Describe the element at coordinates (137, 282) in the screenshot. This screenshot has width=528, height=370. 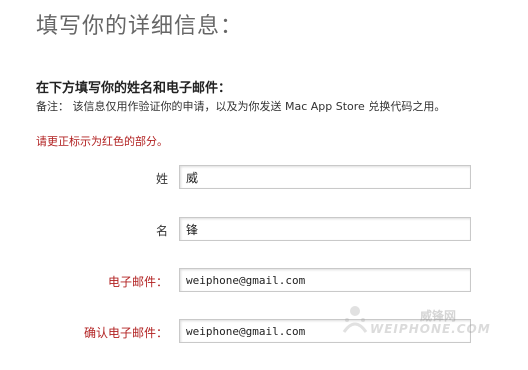
I see `email-label: 电子邮件：` at that location.